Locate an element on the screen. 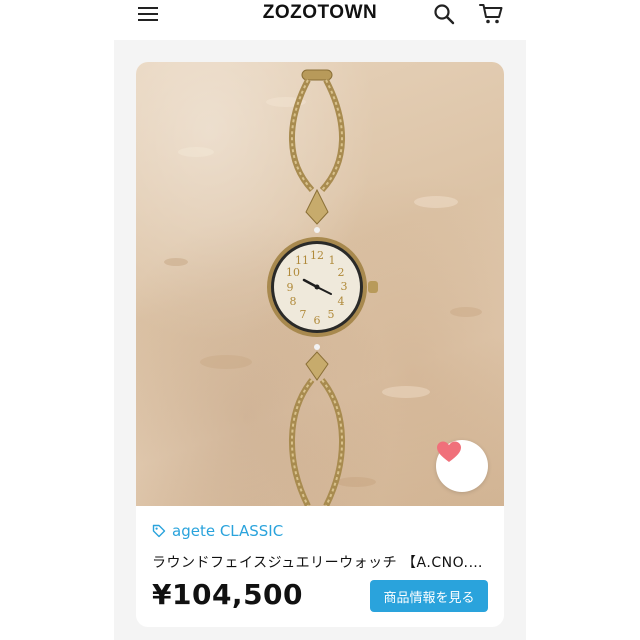 This screenshot has height=640, width=640. svg-text: 2 is located at coordinates (341, 272).